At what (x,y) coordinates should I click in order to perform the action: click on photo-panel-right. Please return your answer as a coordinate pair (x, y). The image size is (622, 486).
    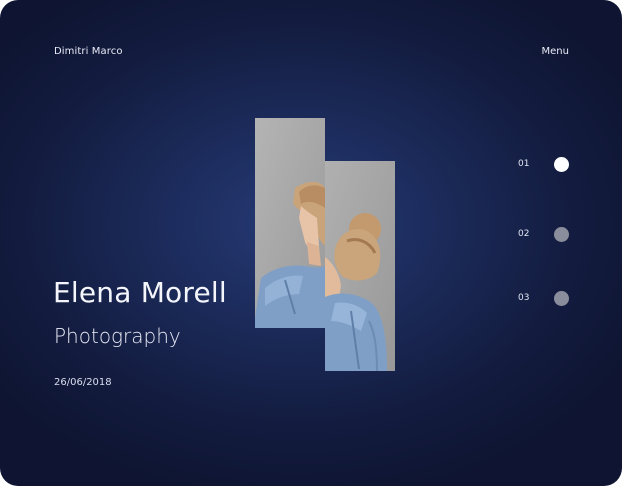
    Looking at the image, I should click on (360, 266).